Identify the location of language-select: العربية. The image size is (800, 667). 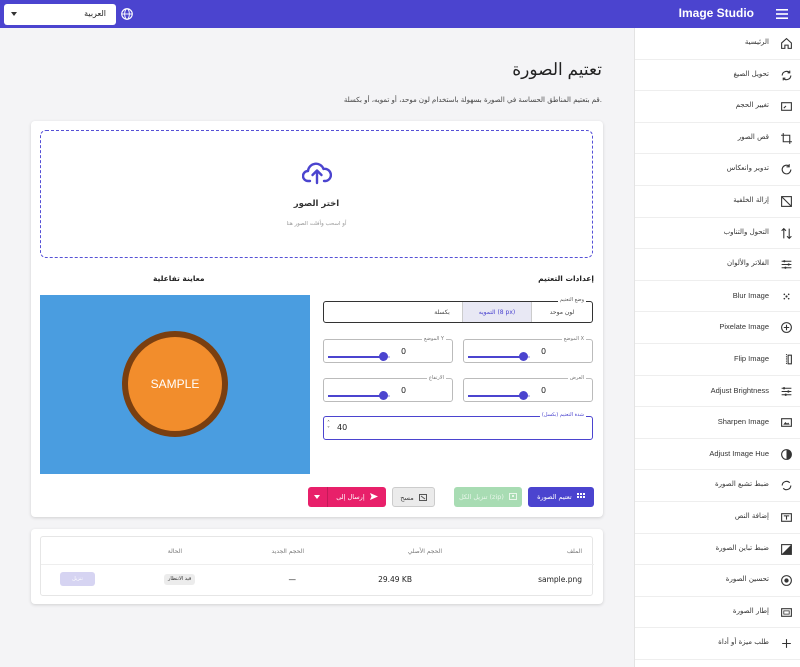
(60, 14).